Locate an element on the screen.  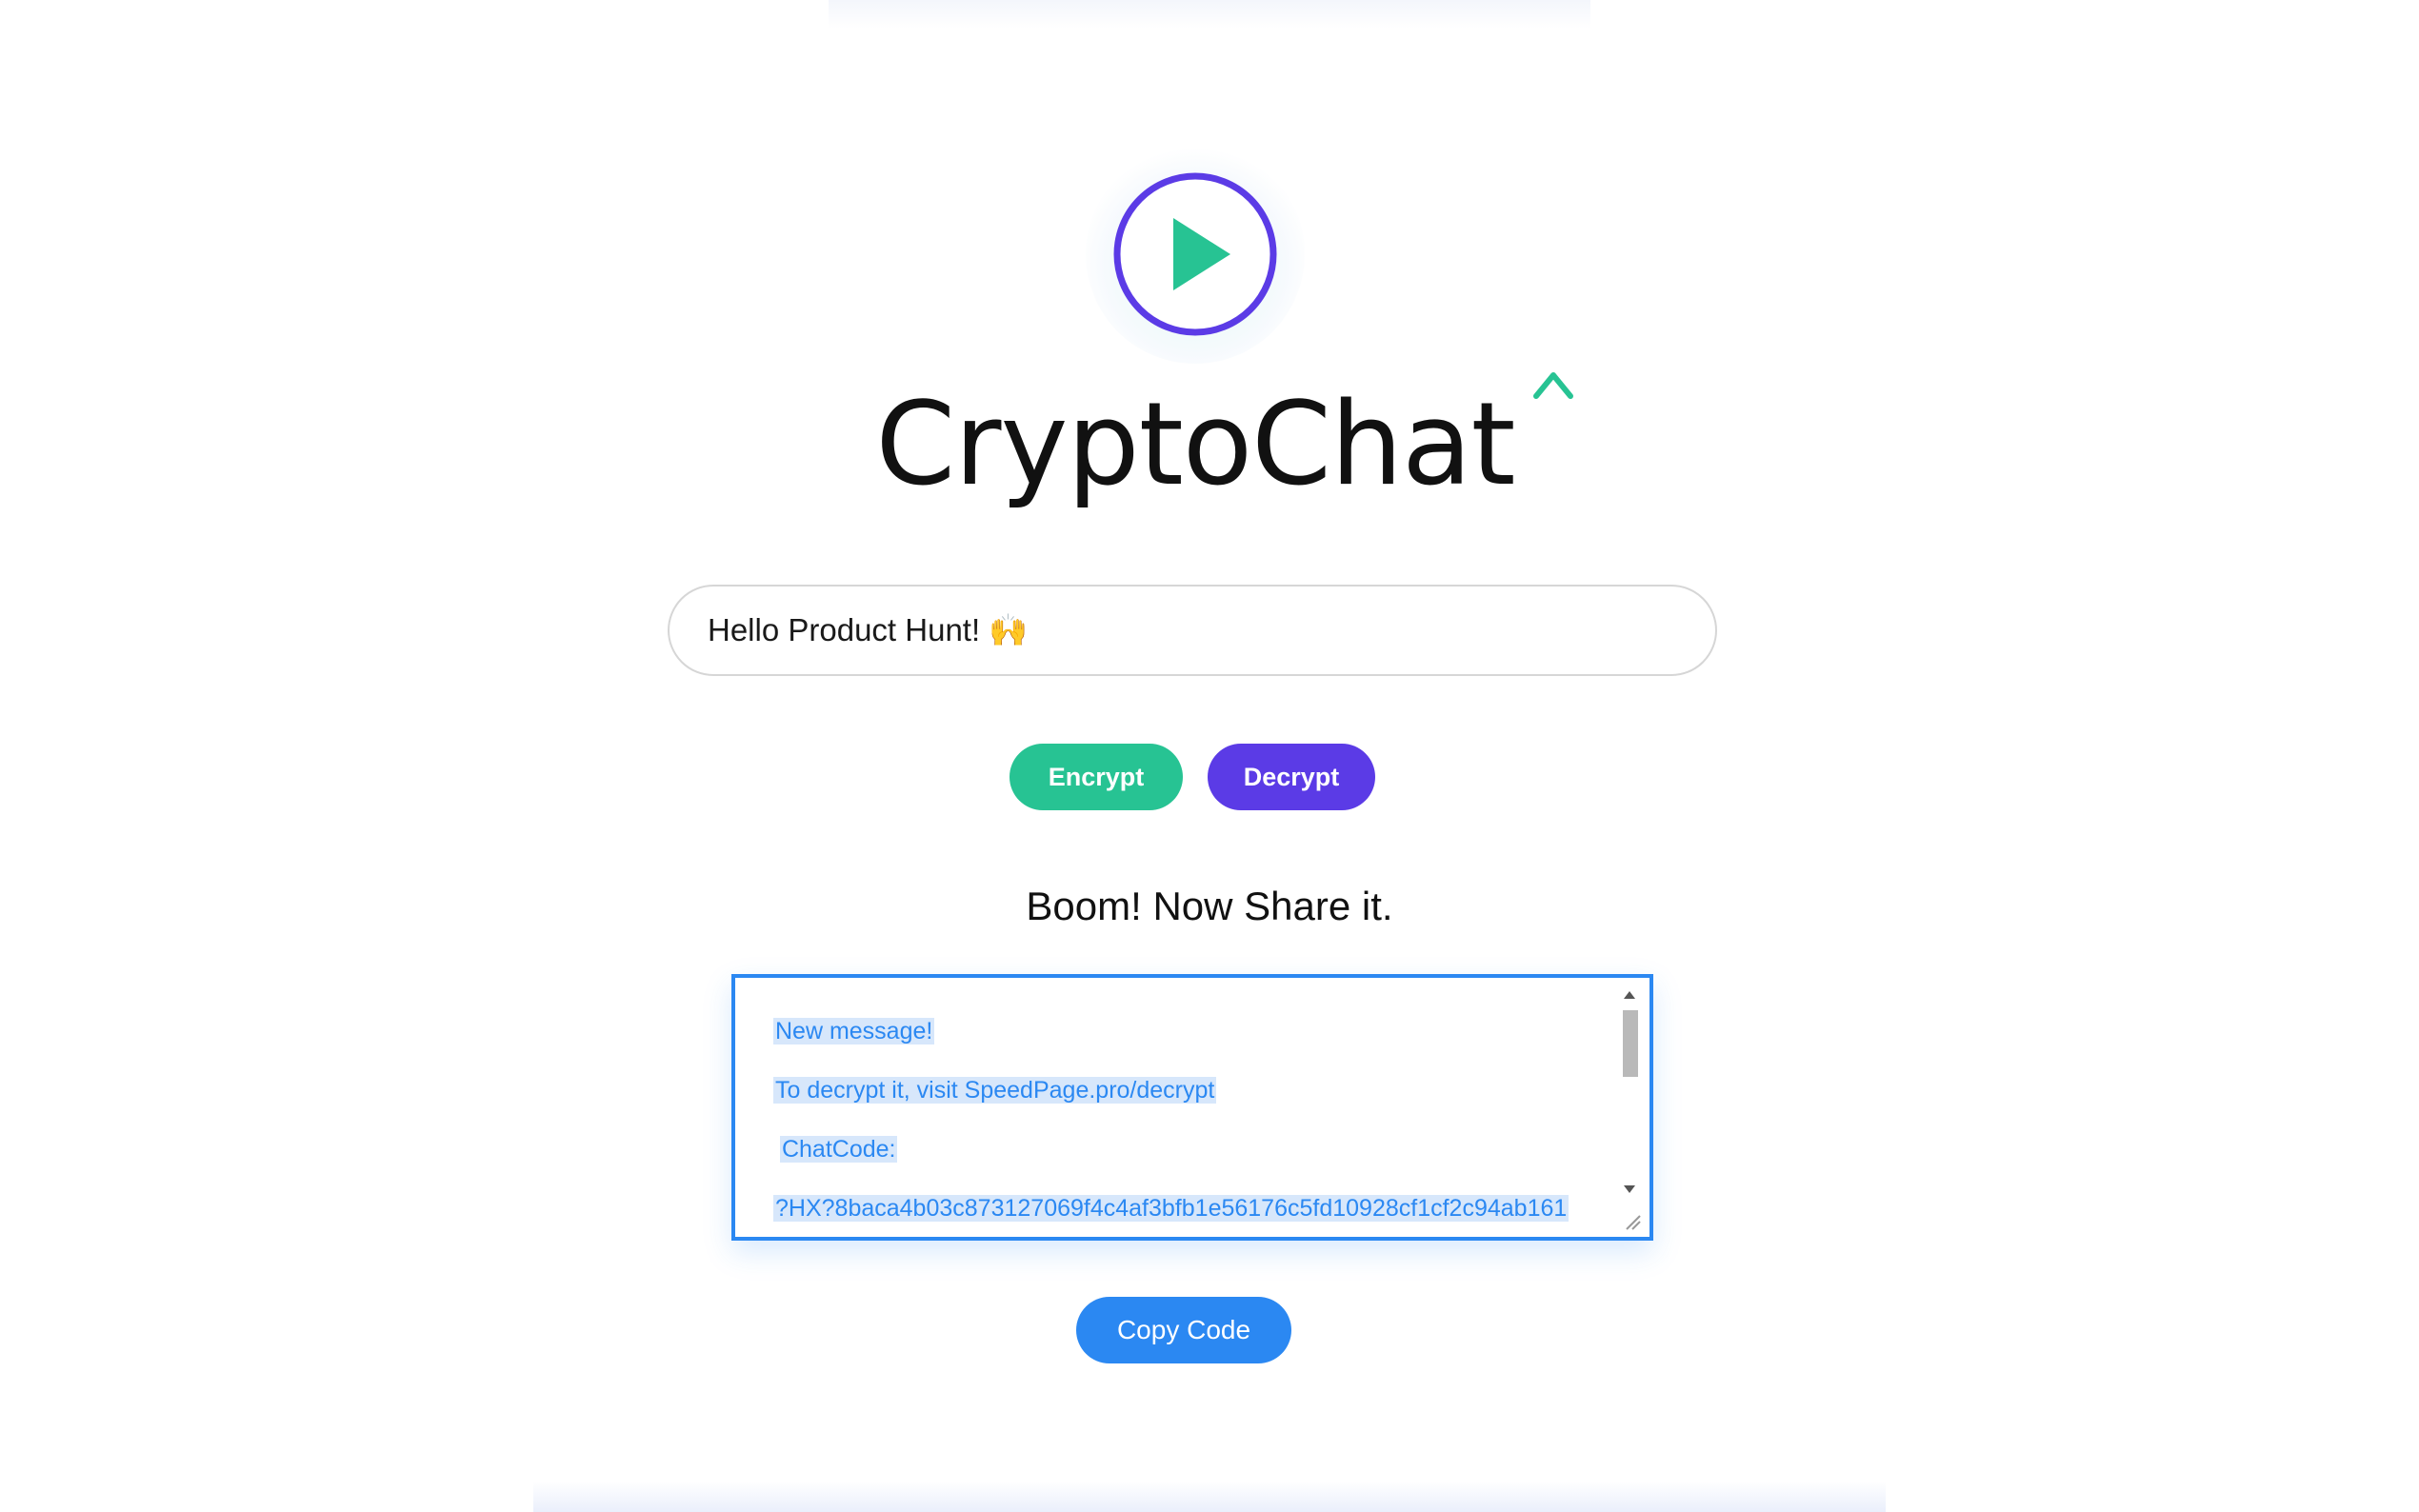
decrypt-button: Decrypt is located at coordinates (1291, 777).